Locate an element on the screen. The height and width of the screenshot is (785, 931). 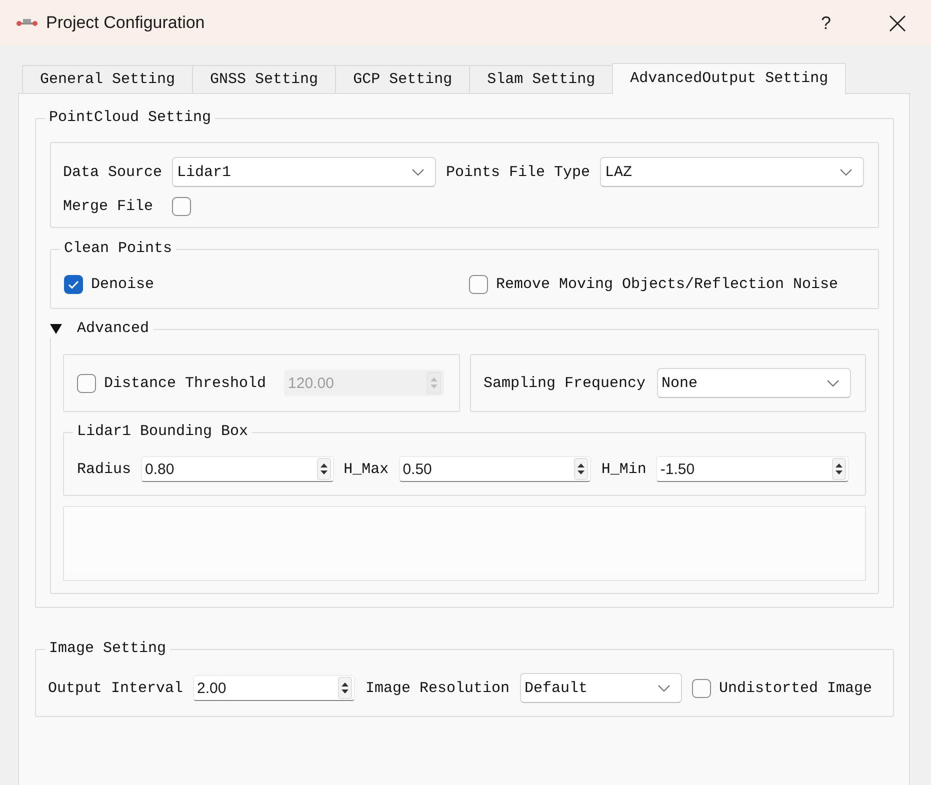
help-button: ? is located at coordinates (826, 23).